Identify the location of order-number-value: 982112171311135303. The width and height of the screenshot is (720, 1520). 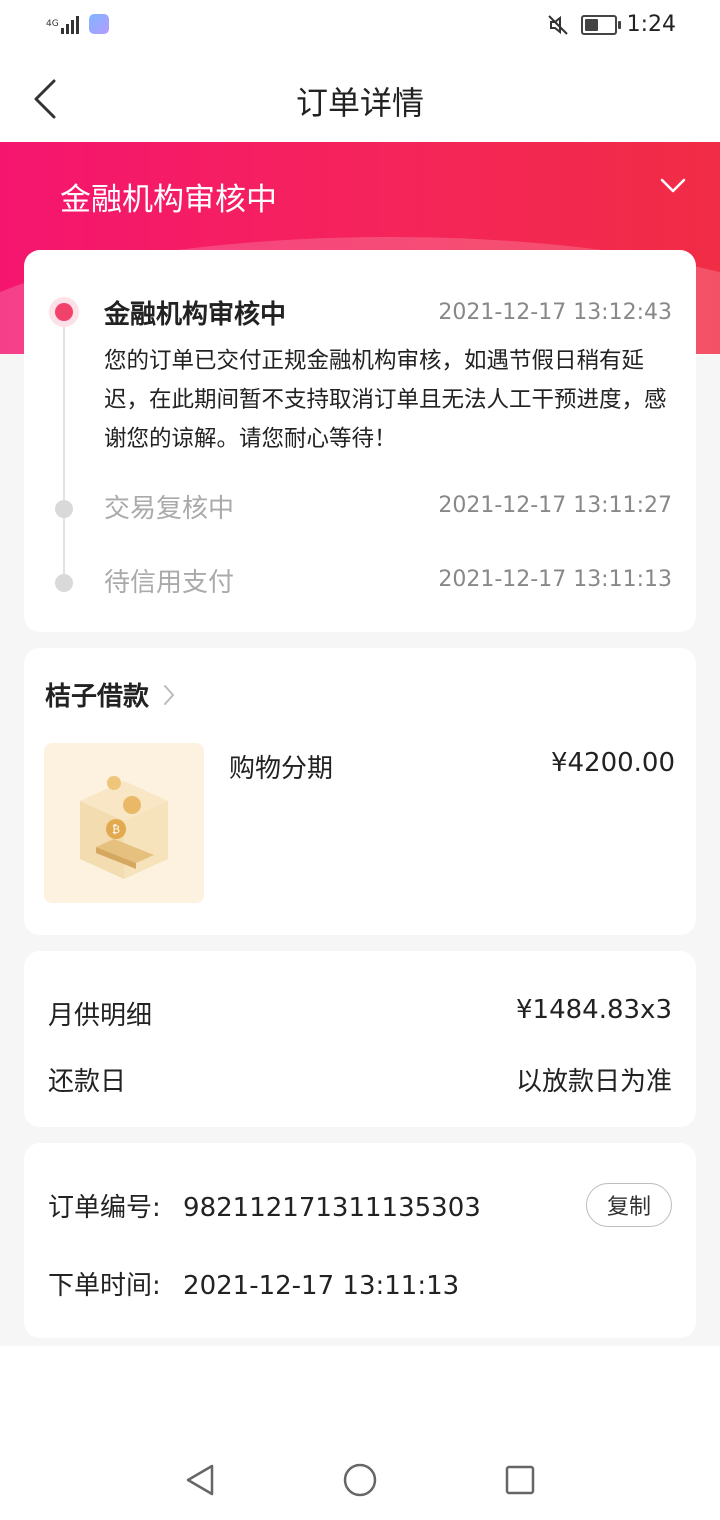
(332, 1208).